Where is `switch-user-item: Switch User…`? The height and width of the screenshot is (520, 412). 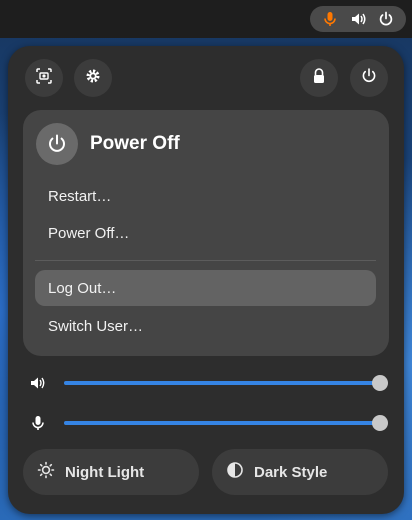
switch-user-item: Switch User… is located at coordinates (205, 326).